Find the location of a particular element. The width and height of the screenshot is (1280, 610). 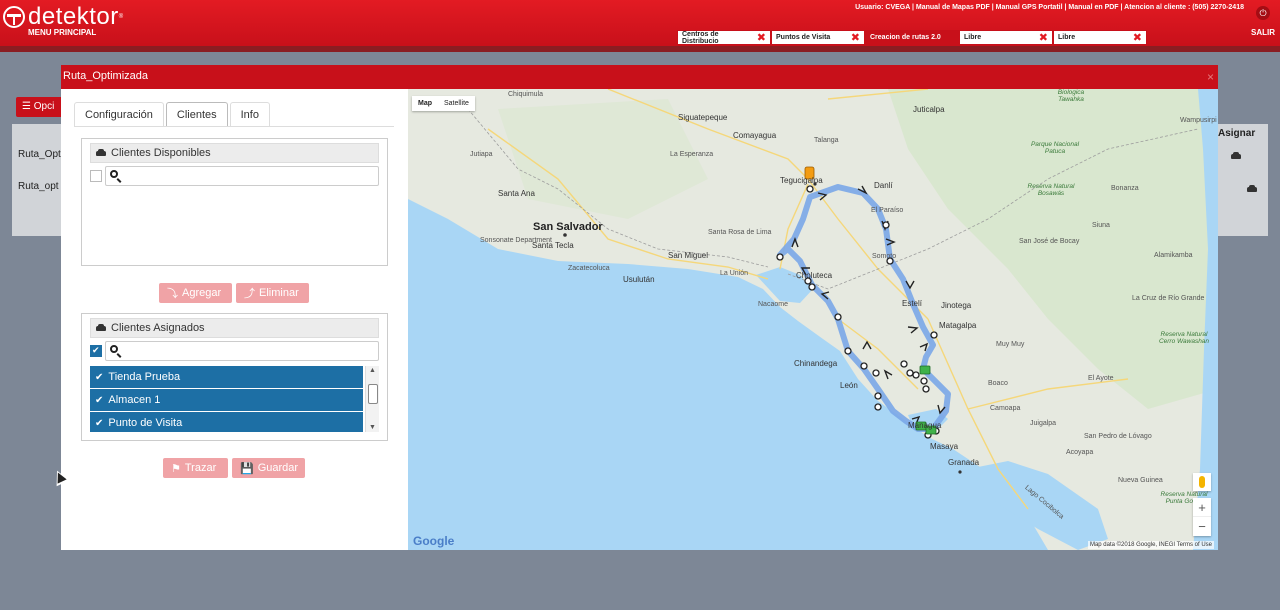

header-tab-centros: Centros de Distribucio ✖ is located at coordinates (724, 37).